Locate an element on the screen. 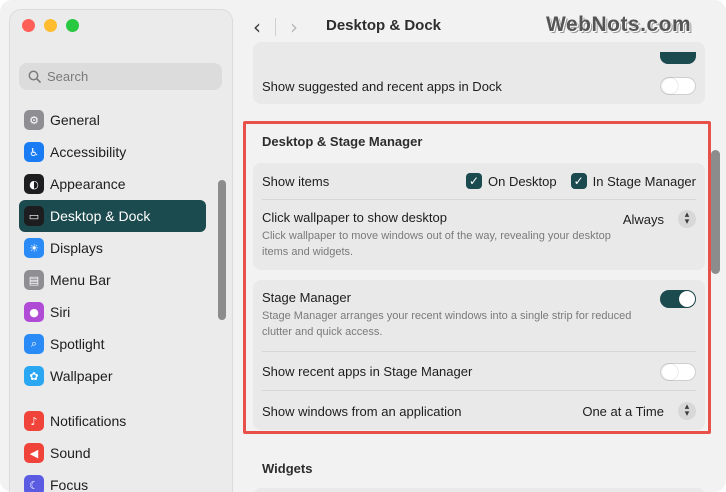 The image size is (726, 492). dock-recent-toggle is located at coordinates (678, 86).